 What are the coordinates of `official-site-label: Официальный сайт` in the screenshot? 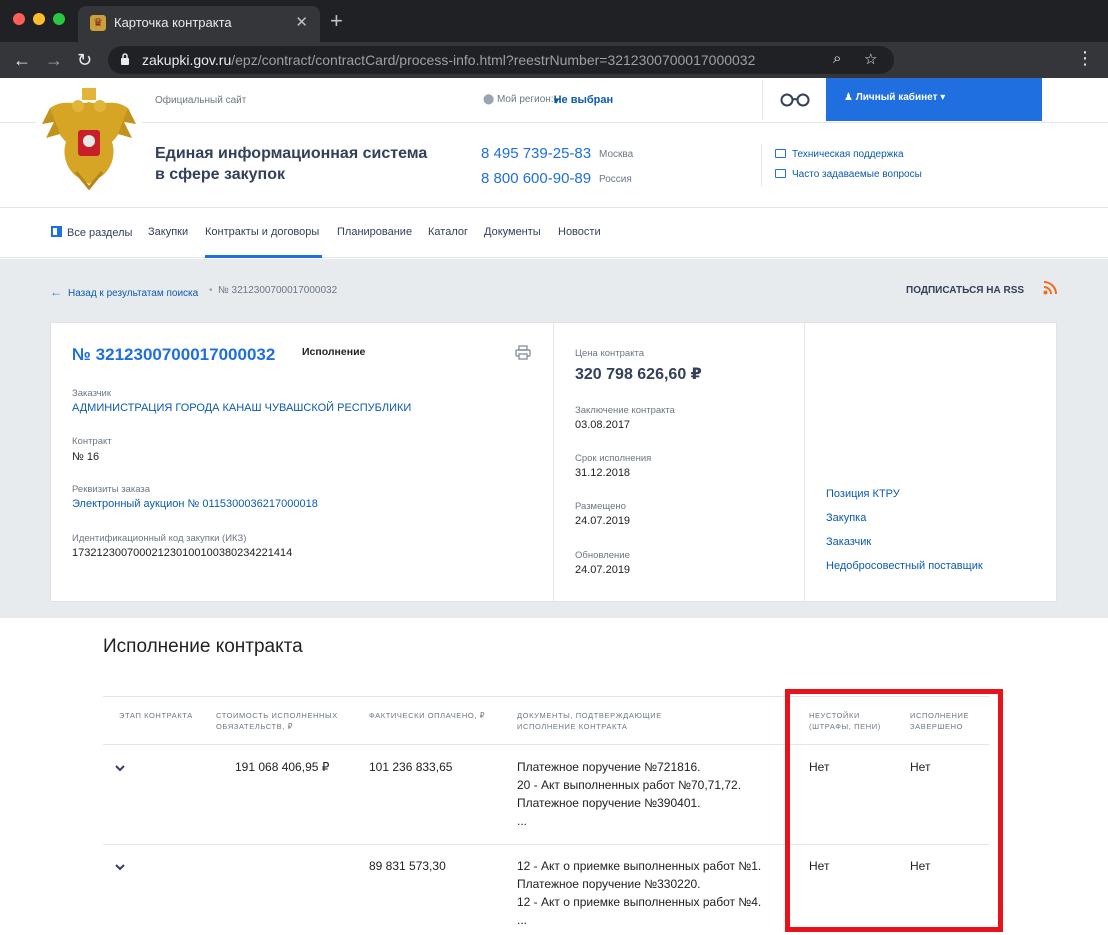 It's located at (201, 100).